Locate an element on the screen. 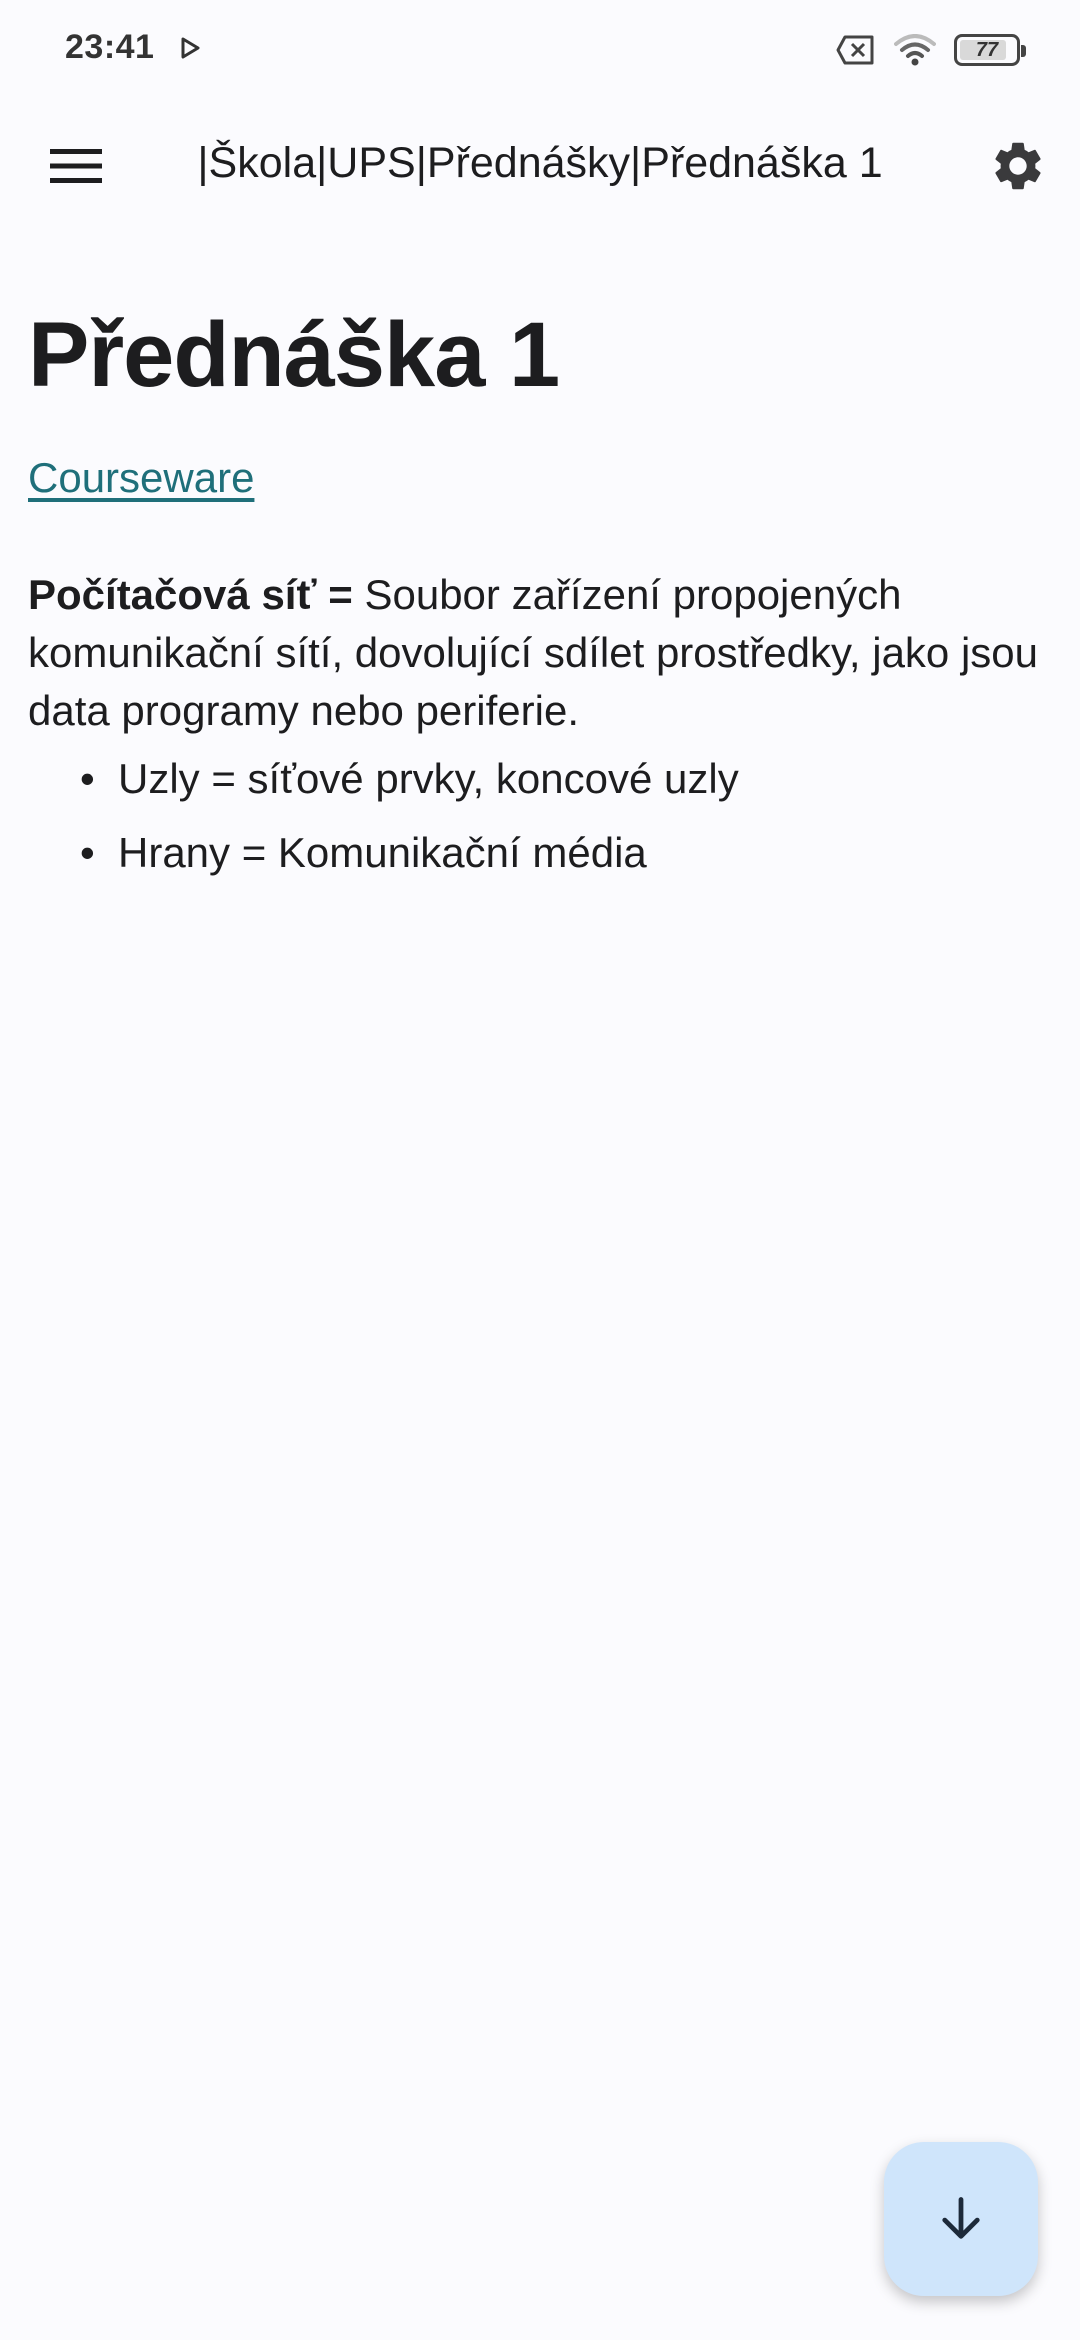 This screenshot has width=1080, height=2340. wifi-icon is located at coordinates (915, 50).